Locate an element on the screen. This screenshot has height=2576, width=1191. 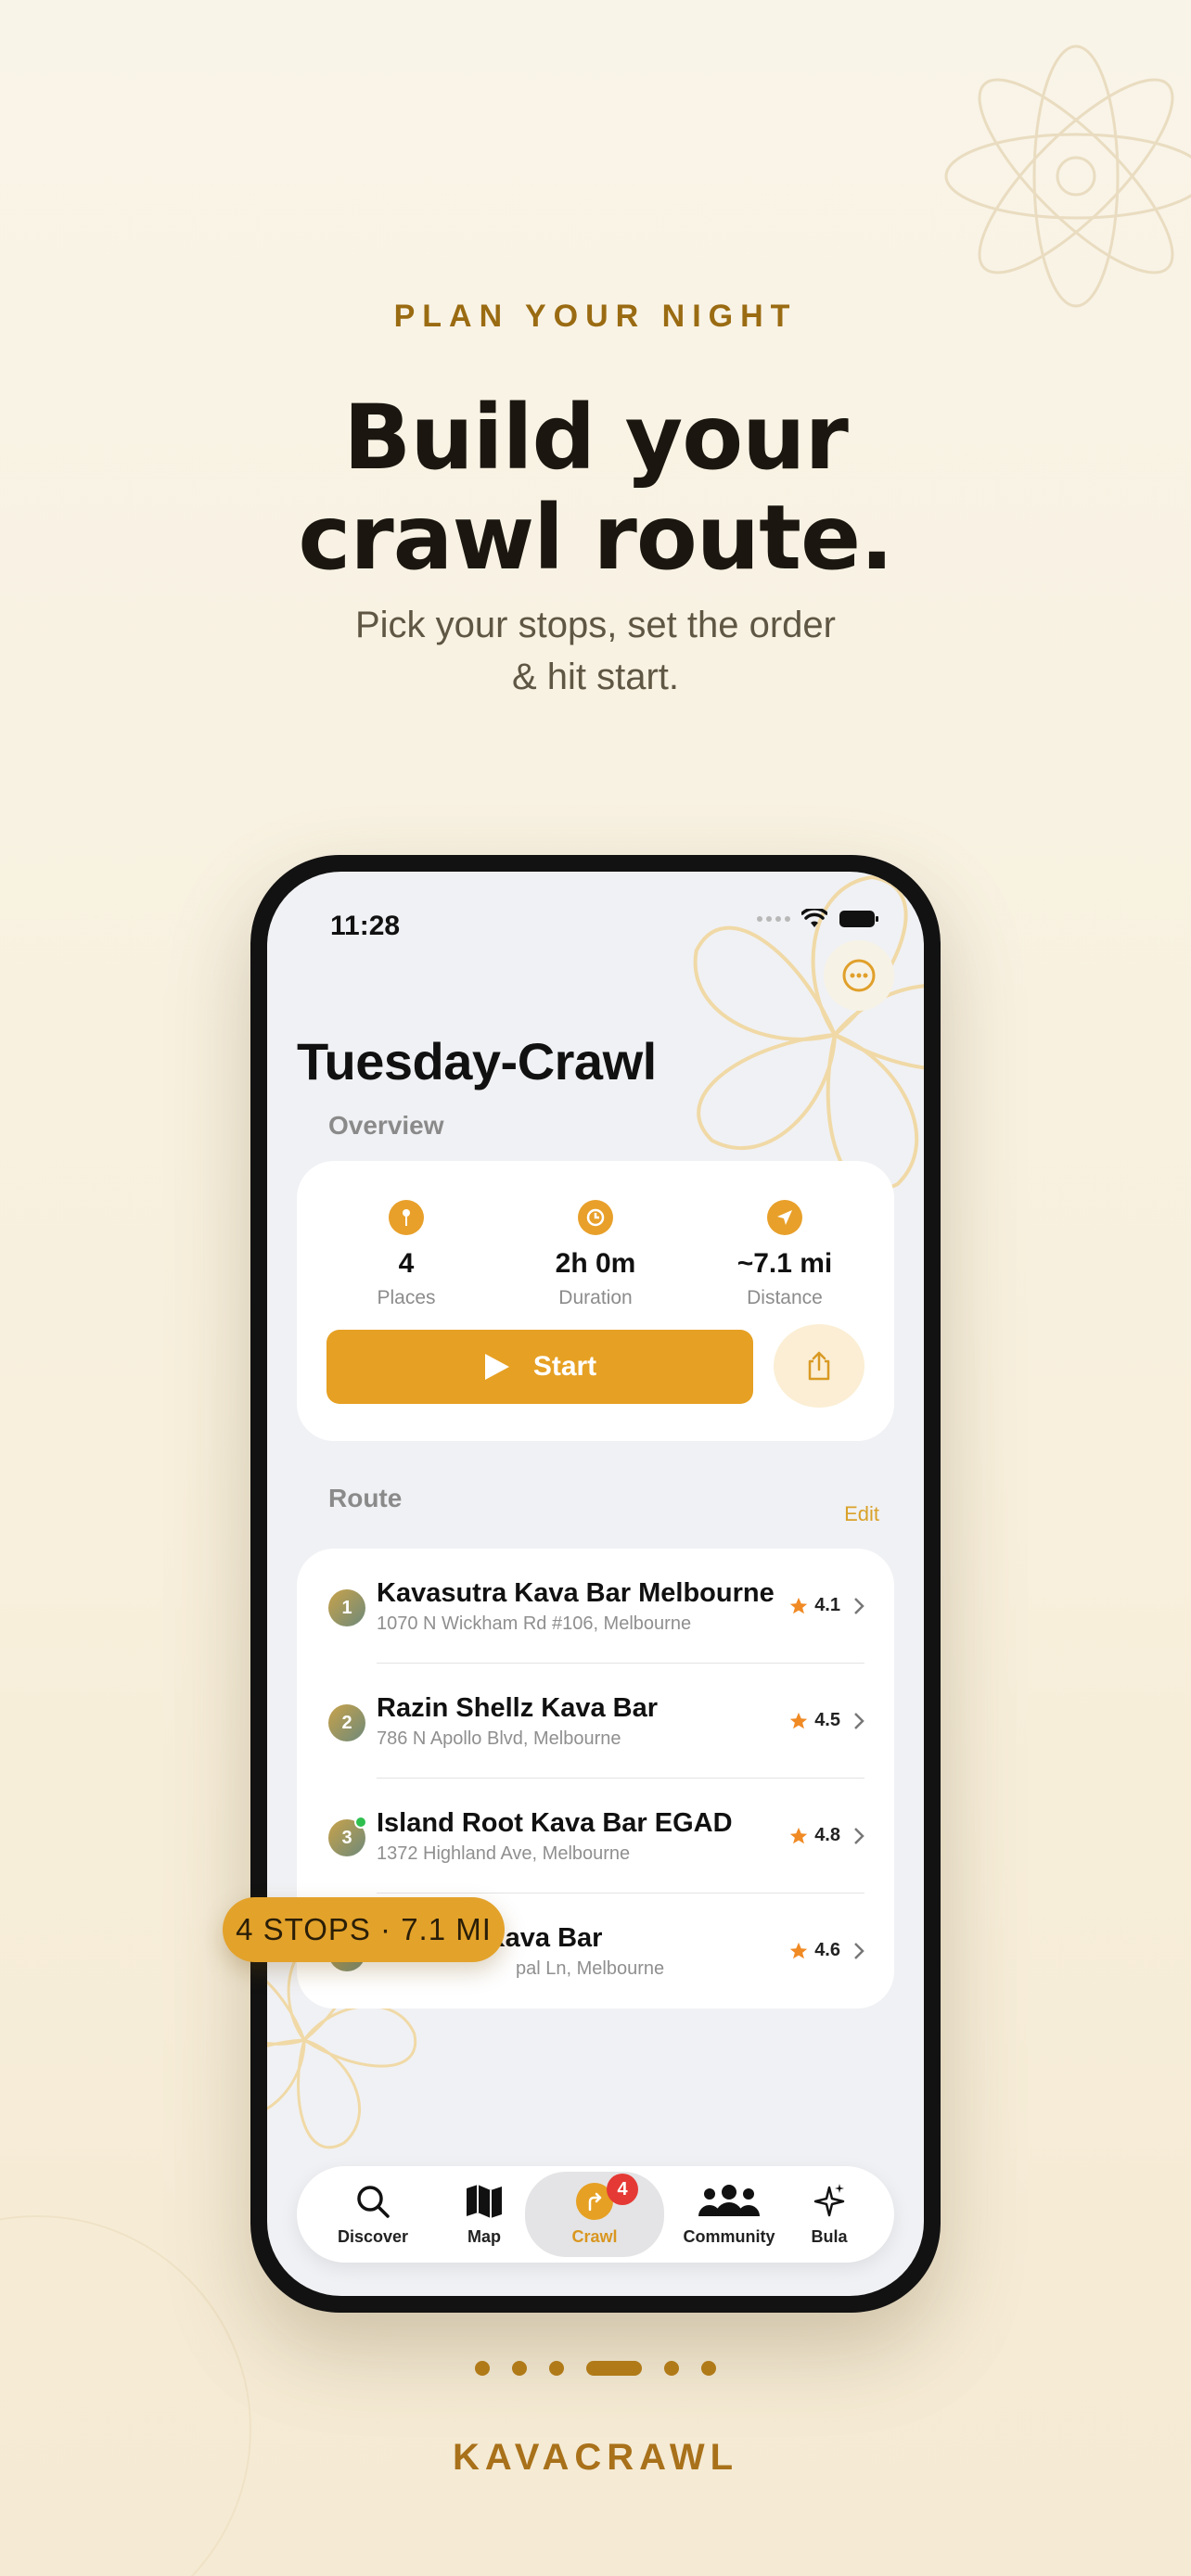
page-dot-active is located at coordinates (614, 2368).